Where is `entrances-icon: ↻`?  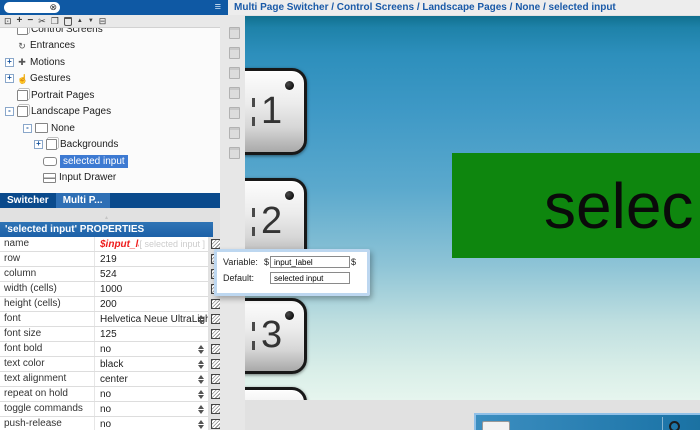
entrances-icon: ↻ is located at coordinates (22, 45).